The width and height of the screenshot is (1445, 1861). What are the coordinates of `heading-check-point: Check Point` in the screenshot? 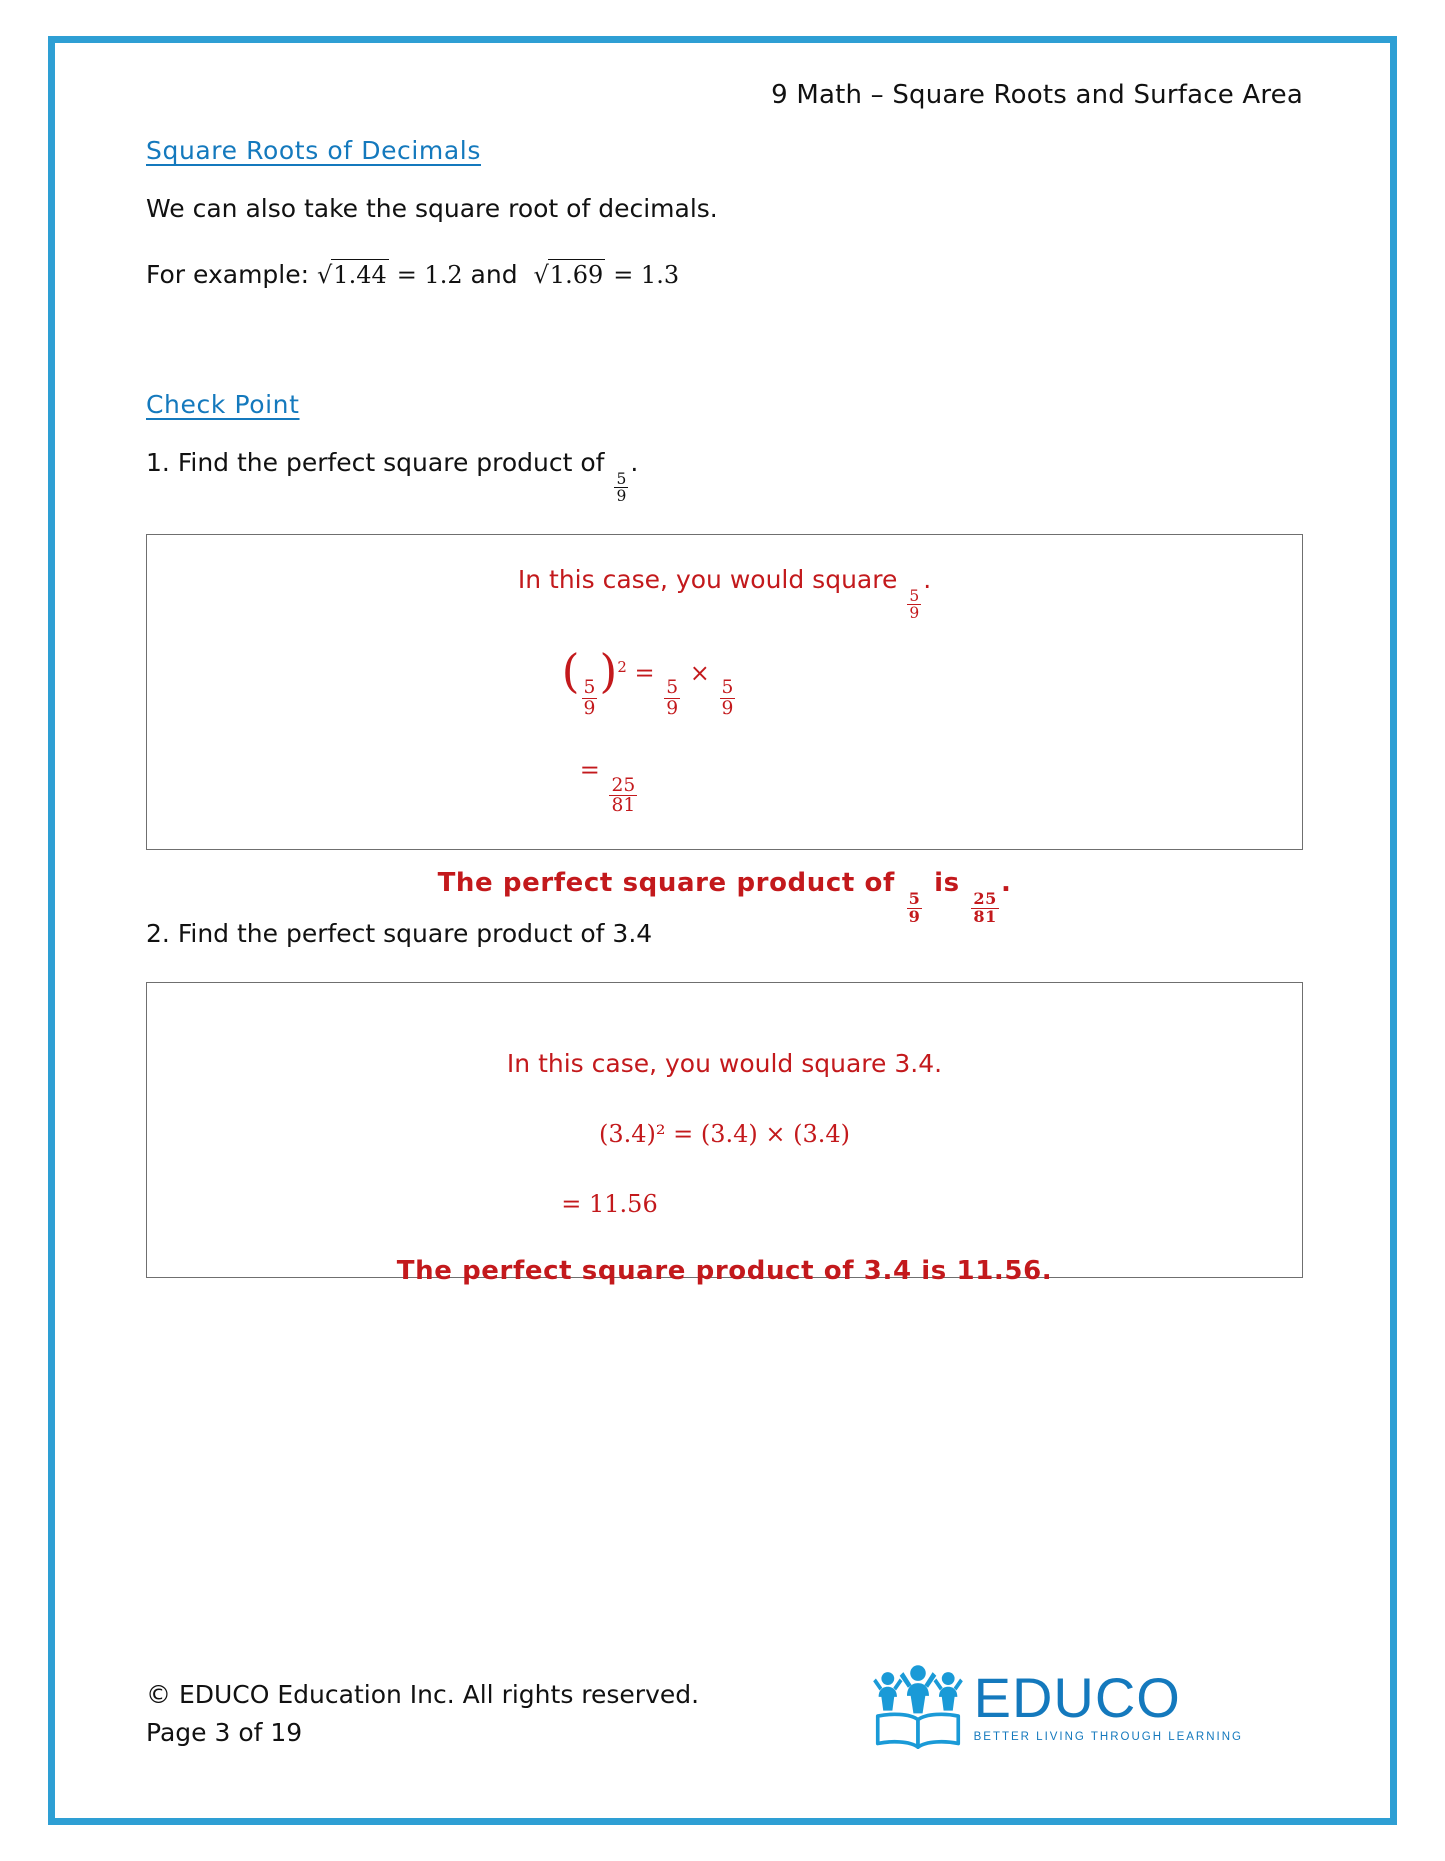 It's located at (724, 417).